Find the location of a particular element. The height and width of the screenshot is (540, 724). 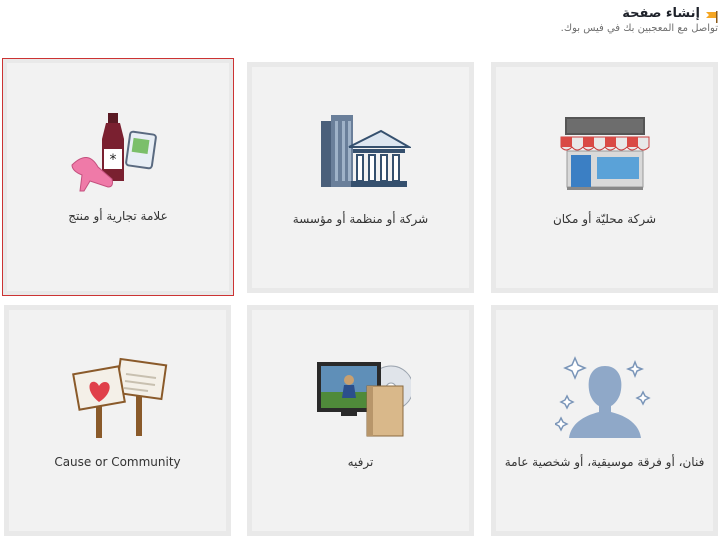

tile-entertainment: ترفيه is located at coordinates (360, 420).